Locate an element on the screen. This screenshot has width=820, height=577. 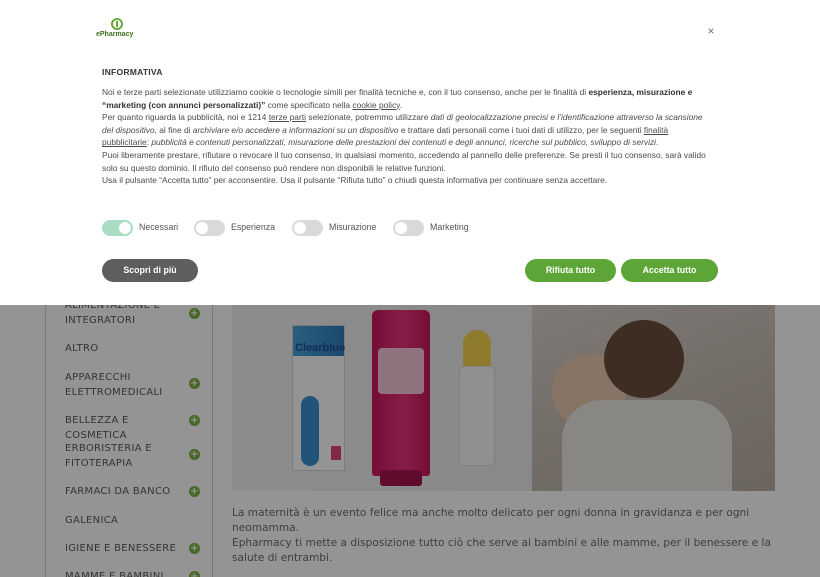
third-parties-link: terze parti is located at coordinates (287, 117).